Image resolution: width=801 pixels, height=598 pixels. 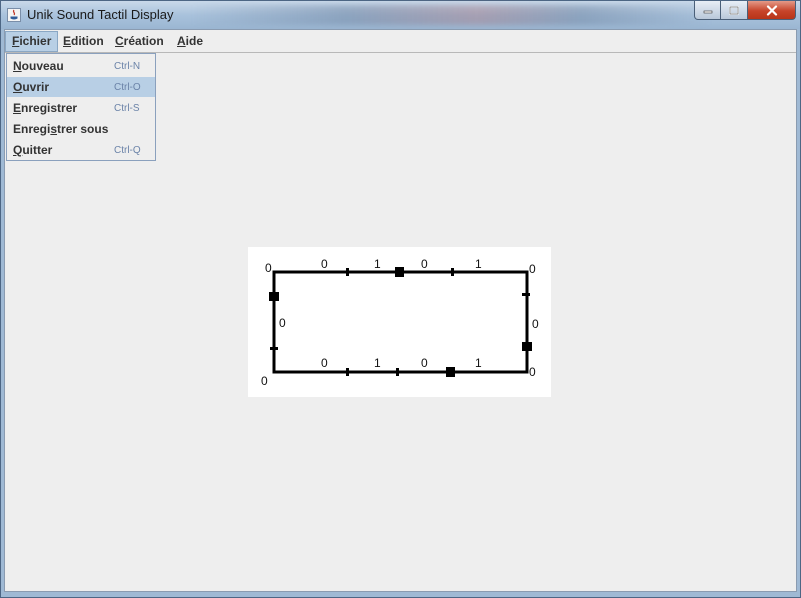 I want to click on menu-item-quitter: Quitter Ctrl-Q, so click(x=81, y=150).